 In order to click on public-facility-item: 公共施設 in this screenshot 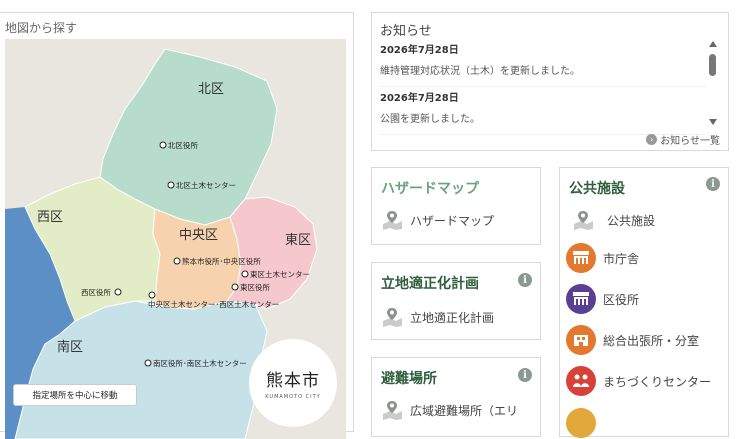, I will do `click(613, 220)`.